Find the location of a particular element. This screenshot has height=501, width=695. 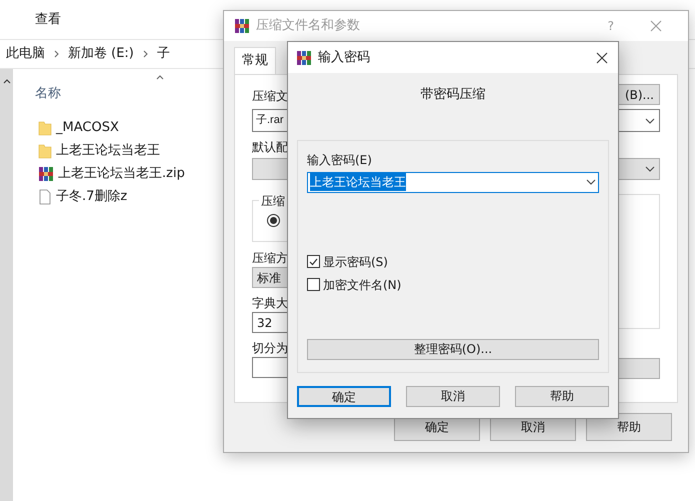

field-label: 切分为 is located at coordinates (270, 348).